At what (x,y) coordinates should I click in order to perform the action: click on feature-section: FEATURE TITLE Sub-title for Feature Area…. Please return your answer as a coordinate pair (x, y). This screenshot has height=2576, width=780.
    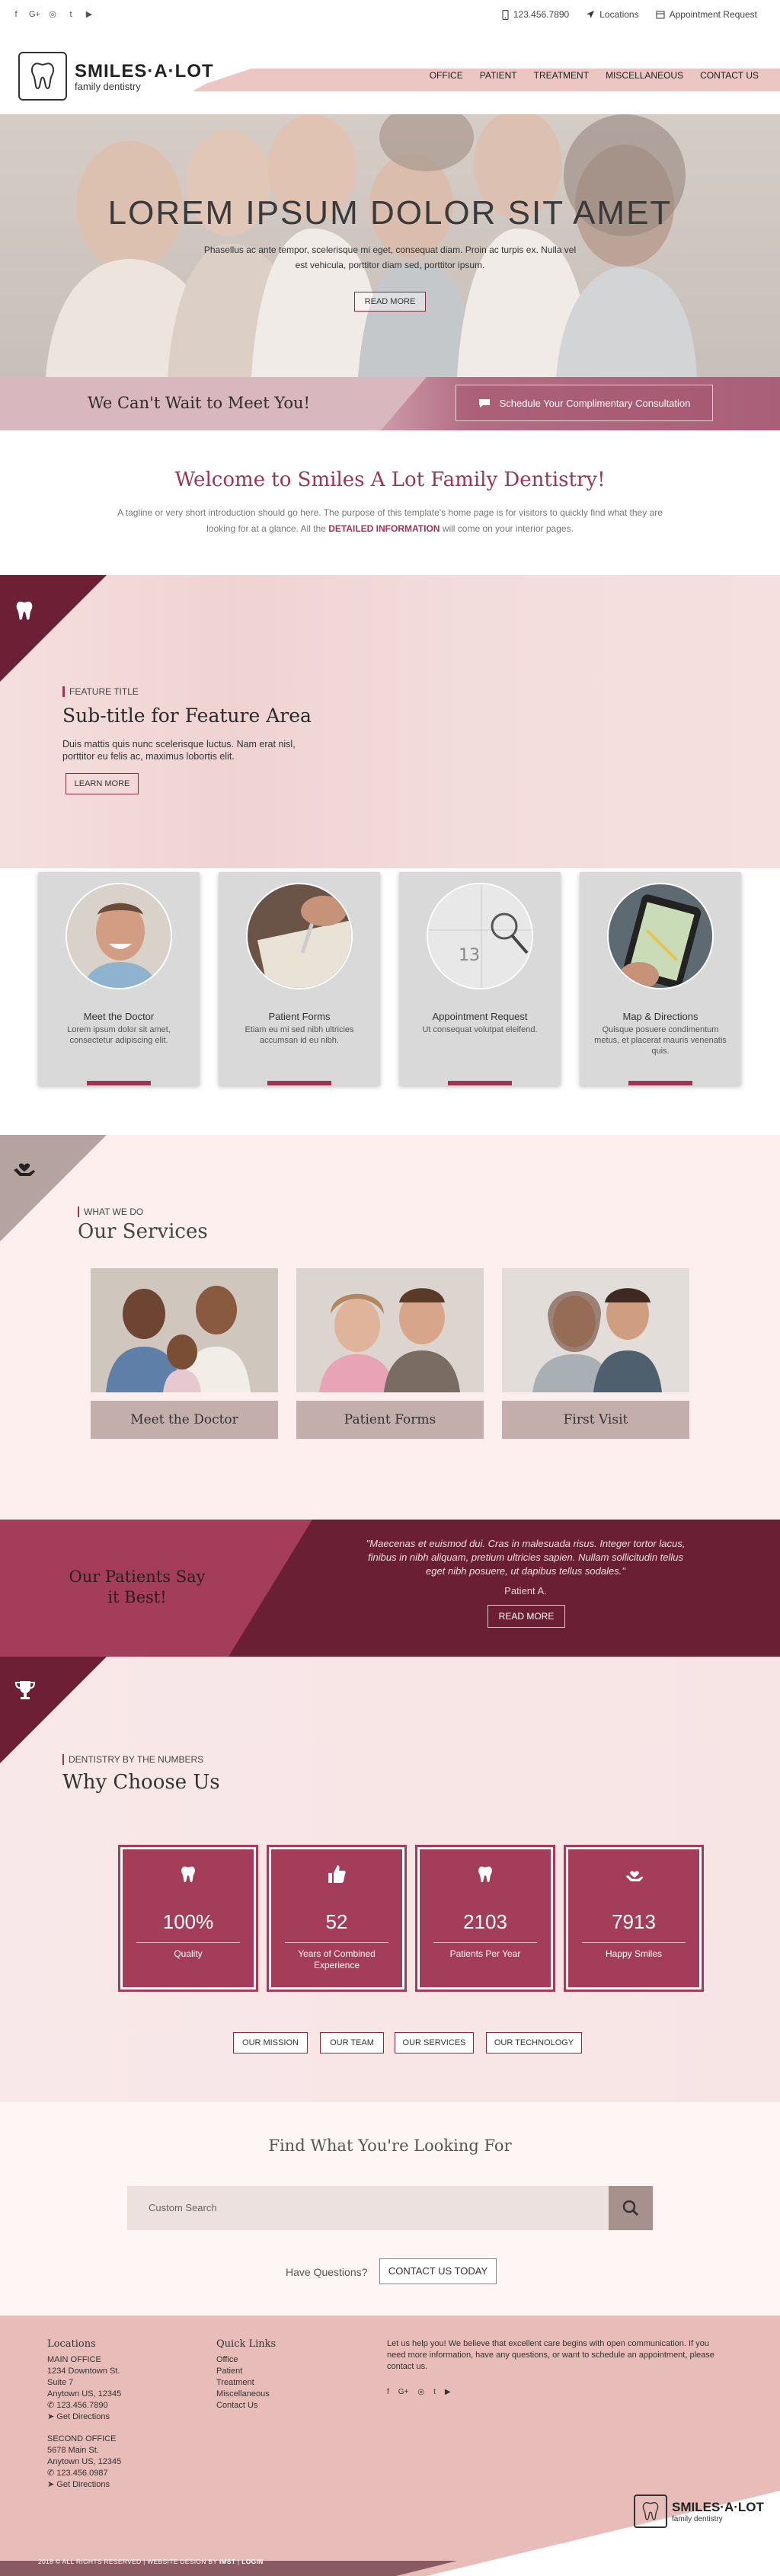
    Looking at the image, I should click on (390, 740).